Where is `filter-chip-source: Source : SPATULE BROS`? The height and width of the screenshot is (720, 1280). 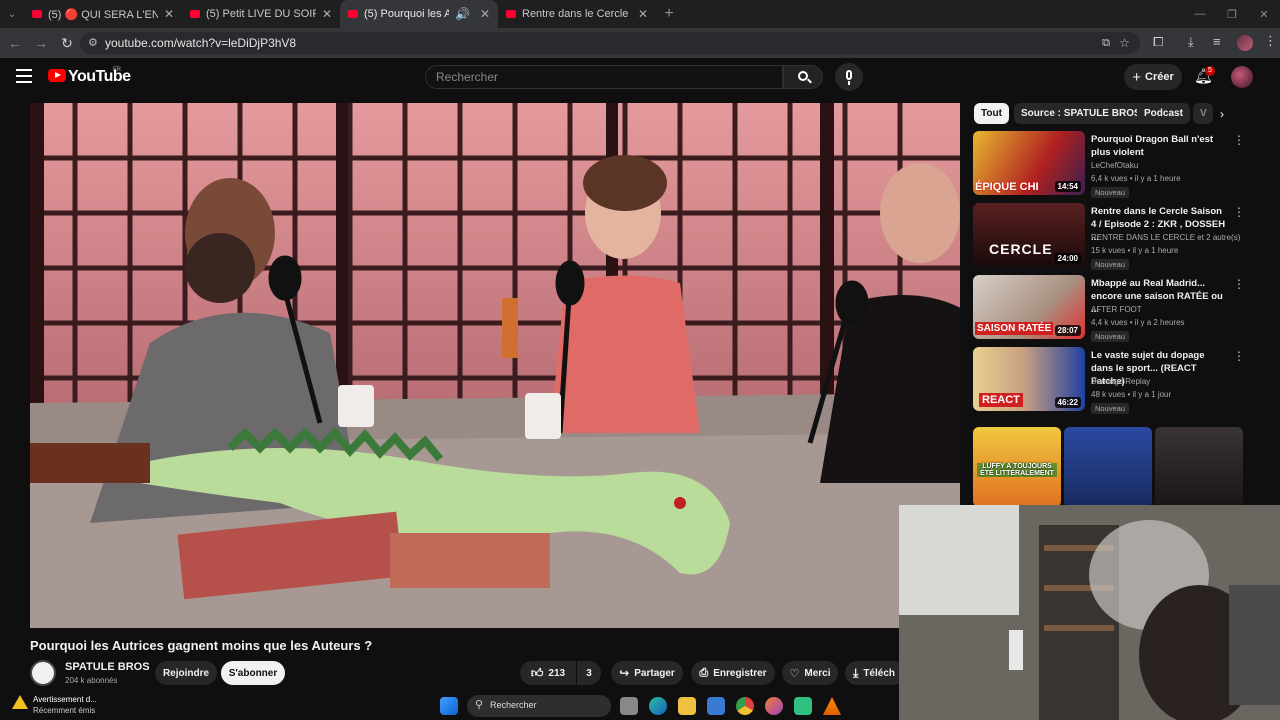 filter-chip-source: Source : SPATULE BROS is located at coordinates (1081, 113).